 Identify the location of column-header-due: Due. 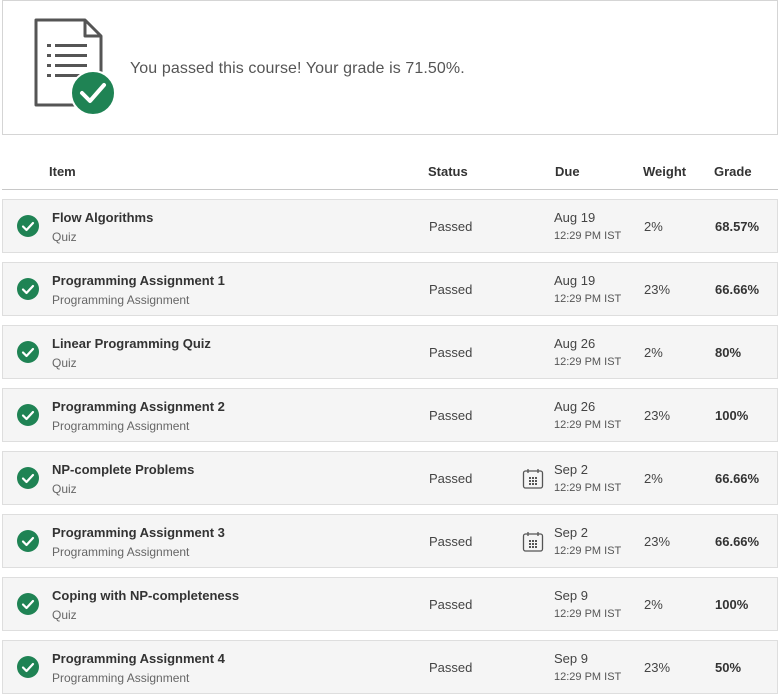
(567, 171).